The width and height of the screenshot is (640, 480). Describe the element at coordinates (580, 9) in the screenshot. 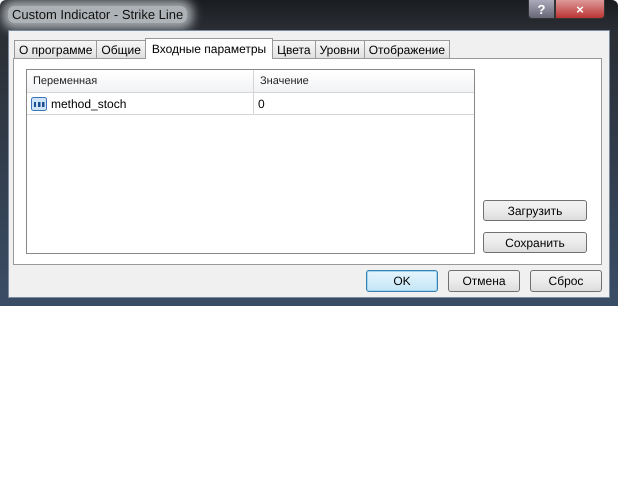

I see `close-button: ×` at that location.